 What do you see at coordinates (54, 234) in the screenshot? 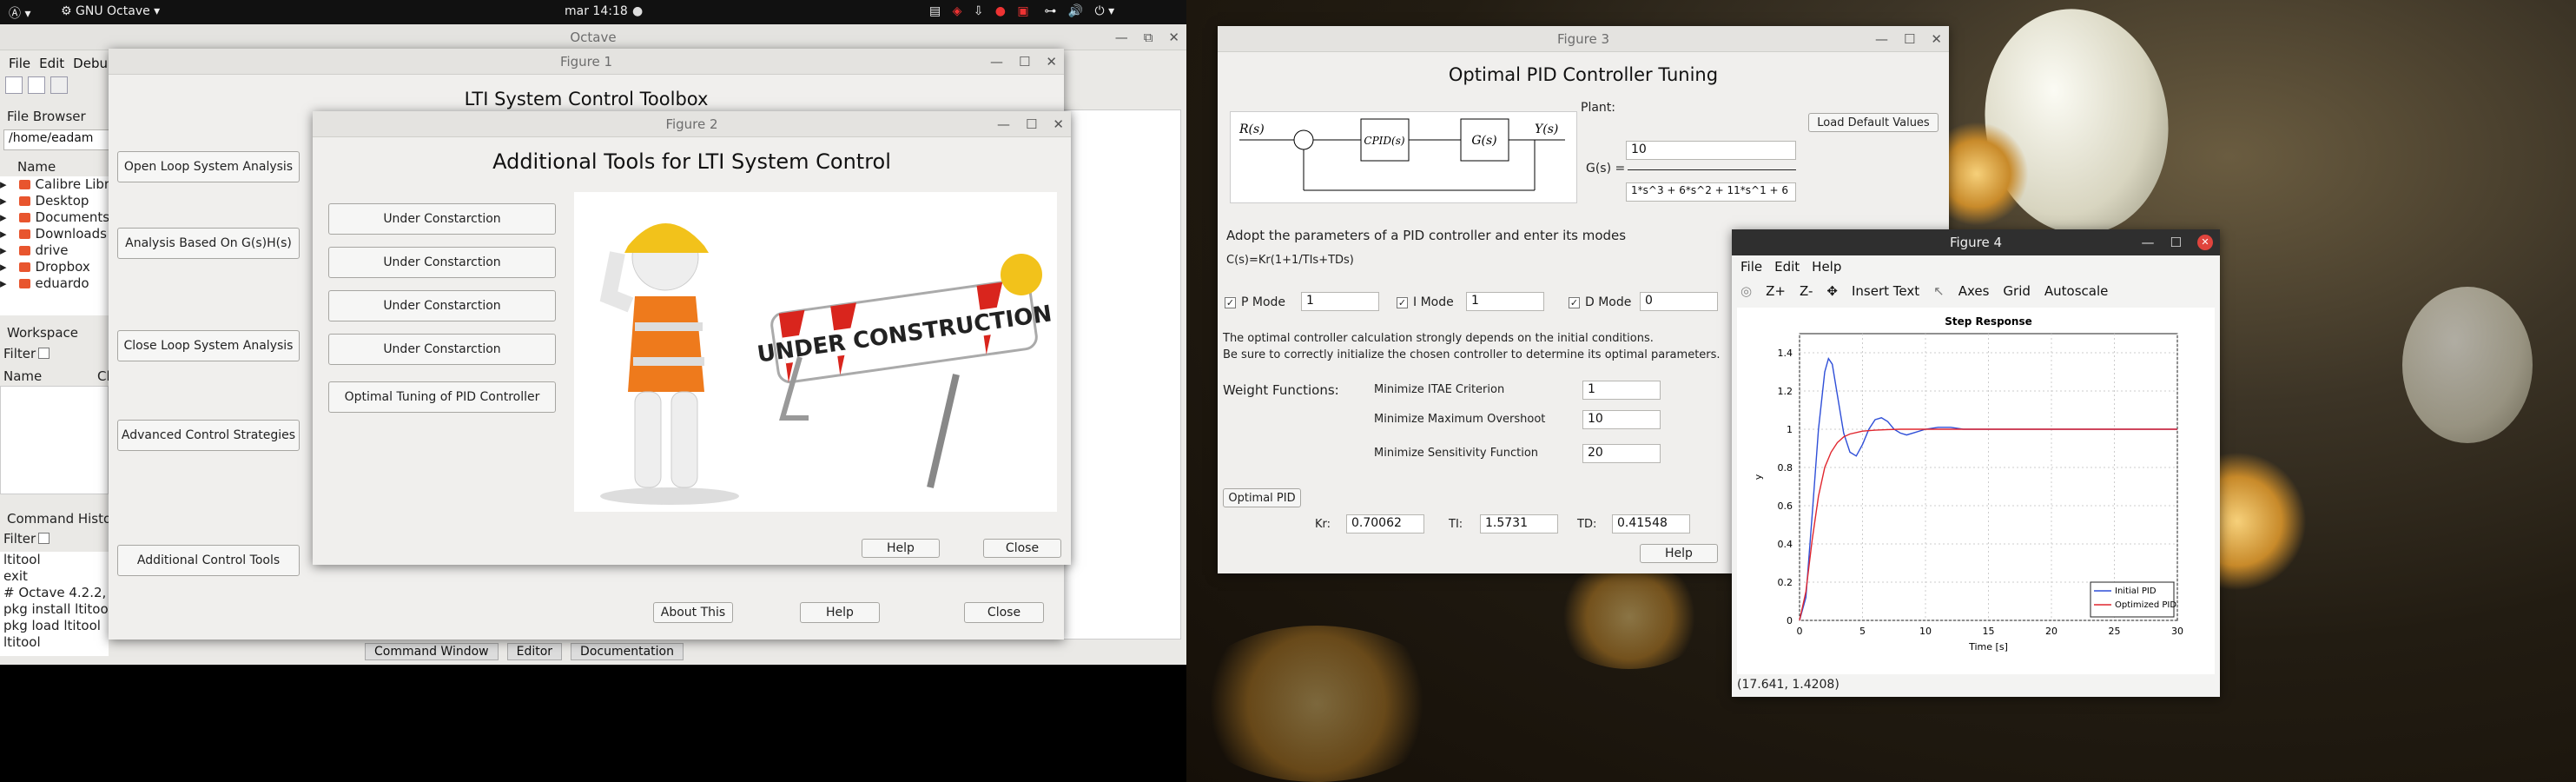
I see `list-item: ▸ Downloads` at bounding box center [54, 234].